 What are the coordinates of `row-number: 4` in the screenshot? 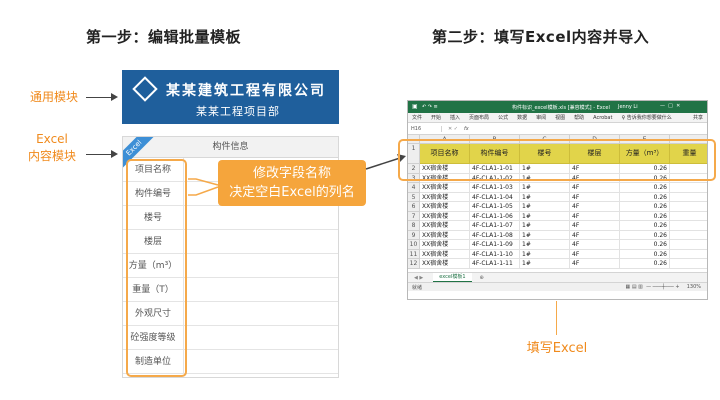 It's located at (414, 188).